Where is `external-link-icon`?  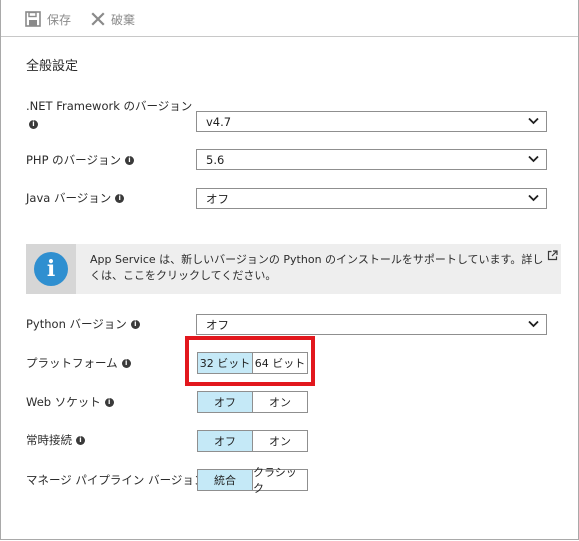 external-link-icon is located at coordinates (552, 255).